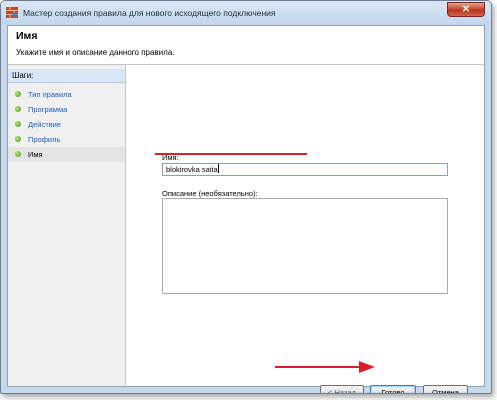  Describe the element at coordinates (66, 76) in the screenshot. I see `steps-heading: Шаги:` at that location.